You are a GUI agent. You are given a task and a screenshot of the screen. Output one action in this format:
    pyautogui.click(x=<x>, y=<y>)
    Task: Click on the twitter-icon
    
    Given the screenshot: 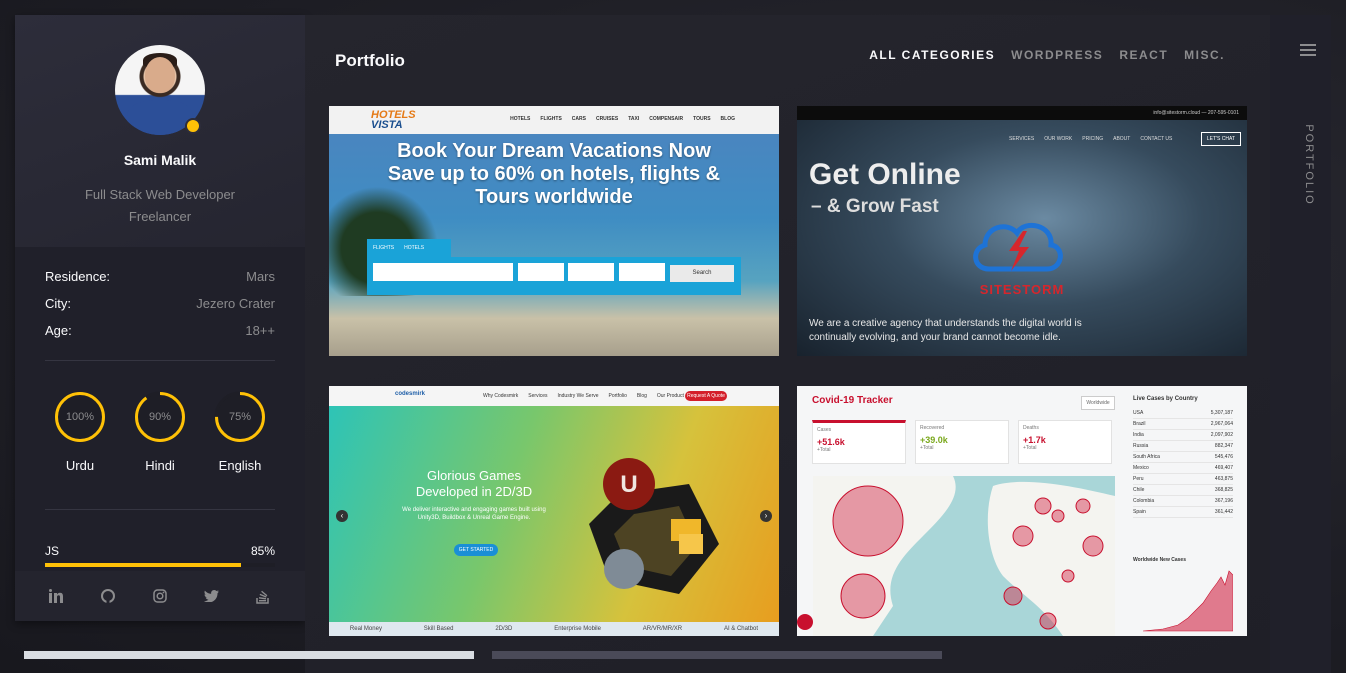 What is the action you would take?
    pyautogui.click(x=212, y=596)
    